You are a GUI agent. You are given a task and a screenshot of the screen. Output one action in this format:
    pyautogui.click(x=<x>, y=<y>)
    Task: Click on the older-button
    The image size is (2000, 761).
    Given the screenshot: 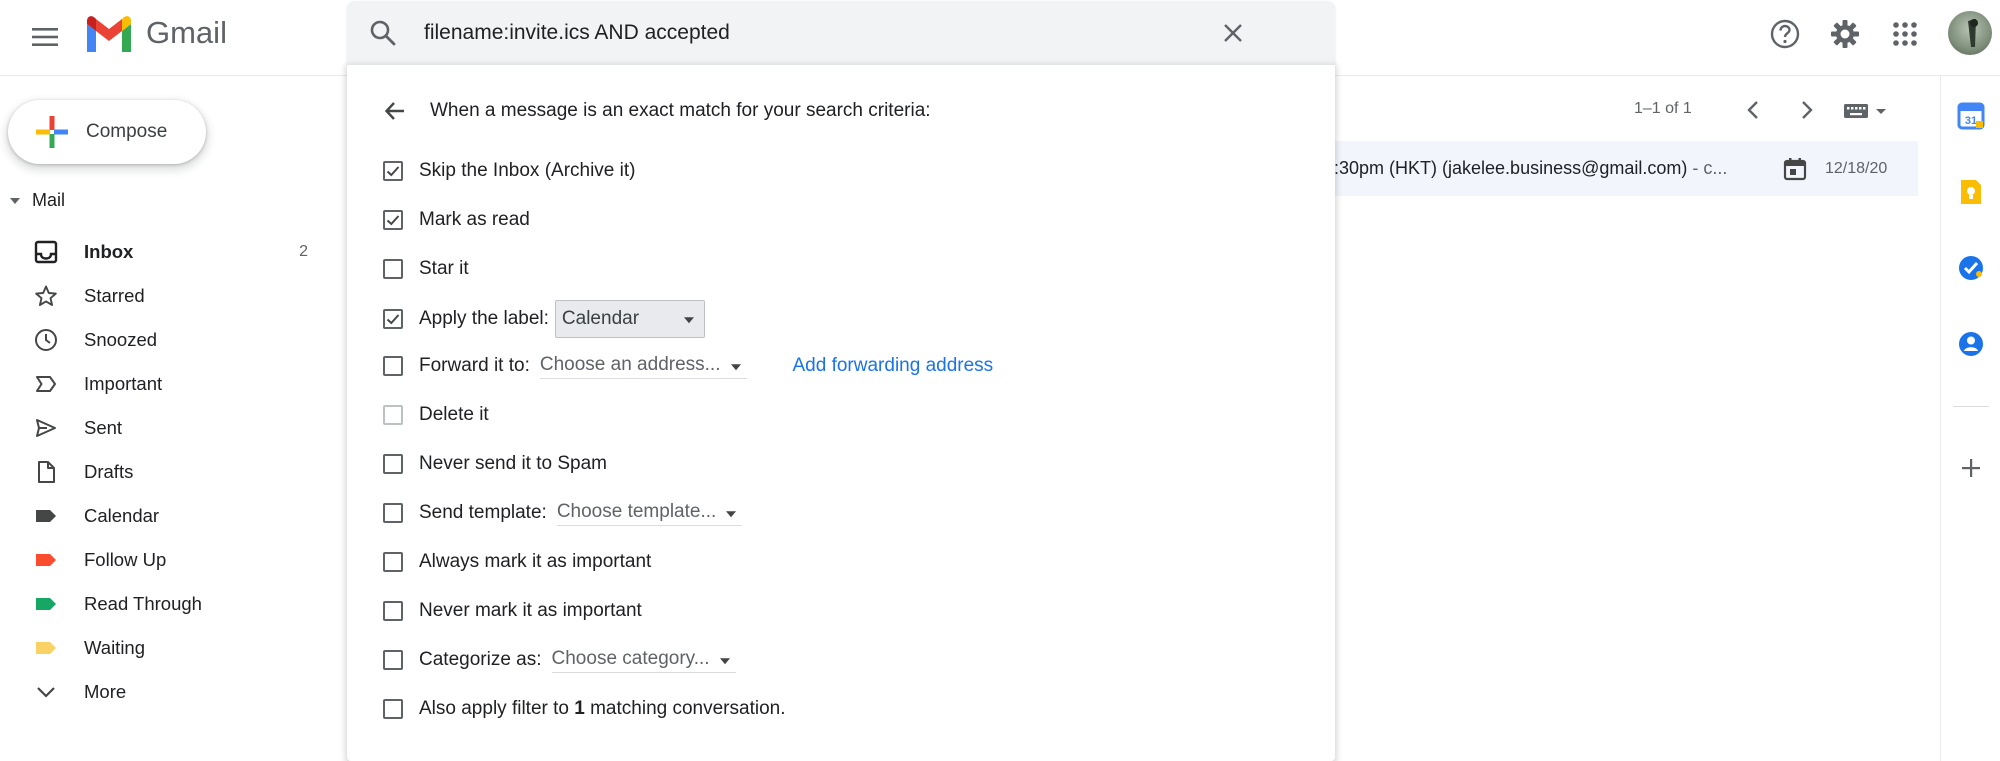 What is the action you would take?
    pyautogui.click(x=1806, y=110)
    